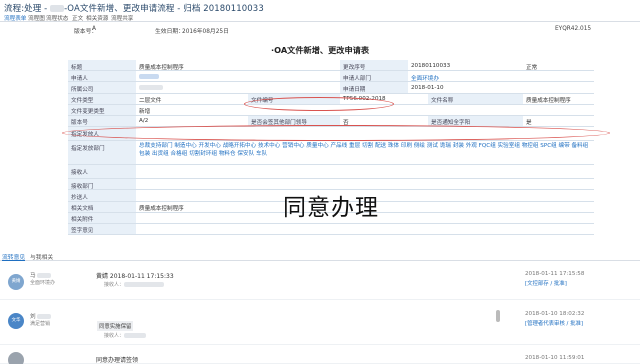 The width and height of the screenshot is (640, 364). Describe the element at coordinates (427, 87) in the screenshot. I see `value-apply-date: 2018-01-10` at that location.